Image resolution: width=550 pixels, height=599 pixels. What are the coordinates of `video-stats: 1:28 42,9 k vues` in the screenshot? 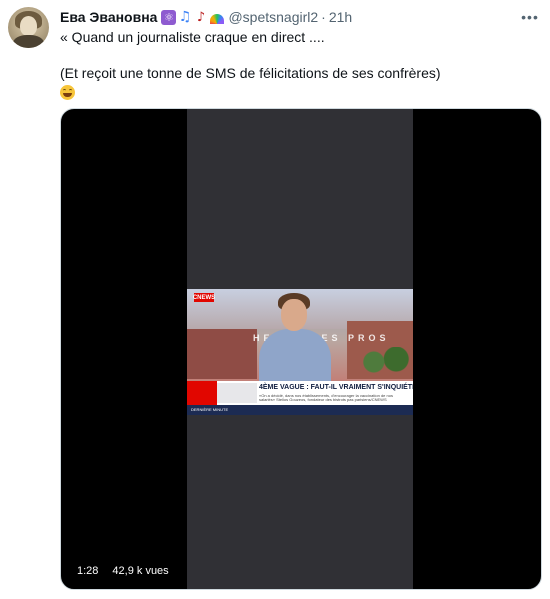 It's located at (123, 571).